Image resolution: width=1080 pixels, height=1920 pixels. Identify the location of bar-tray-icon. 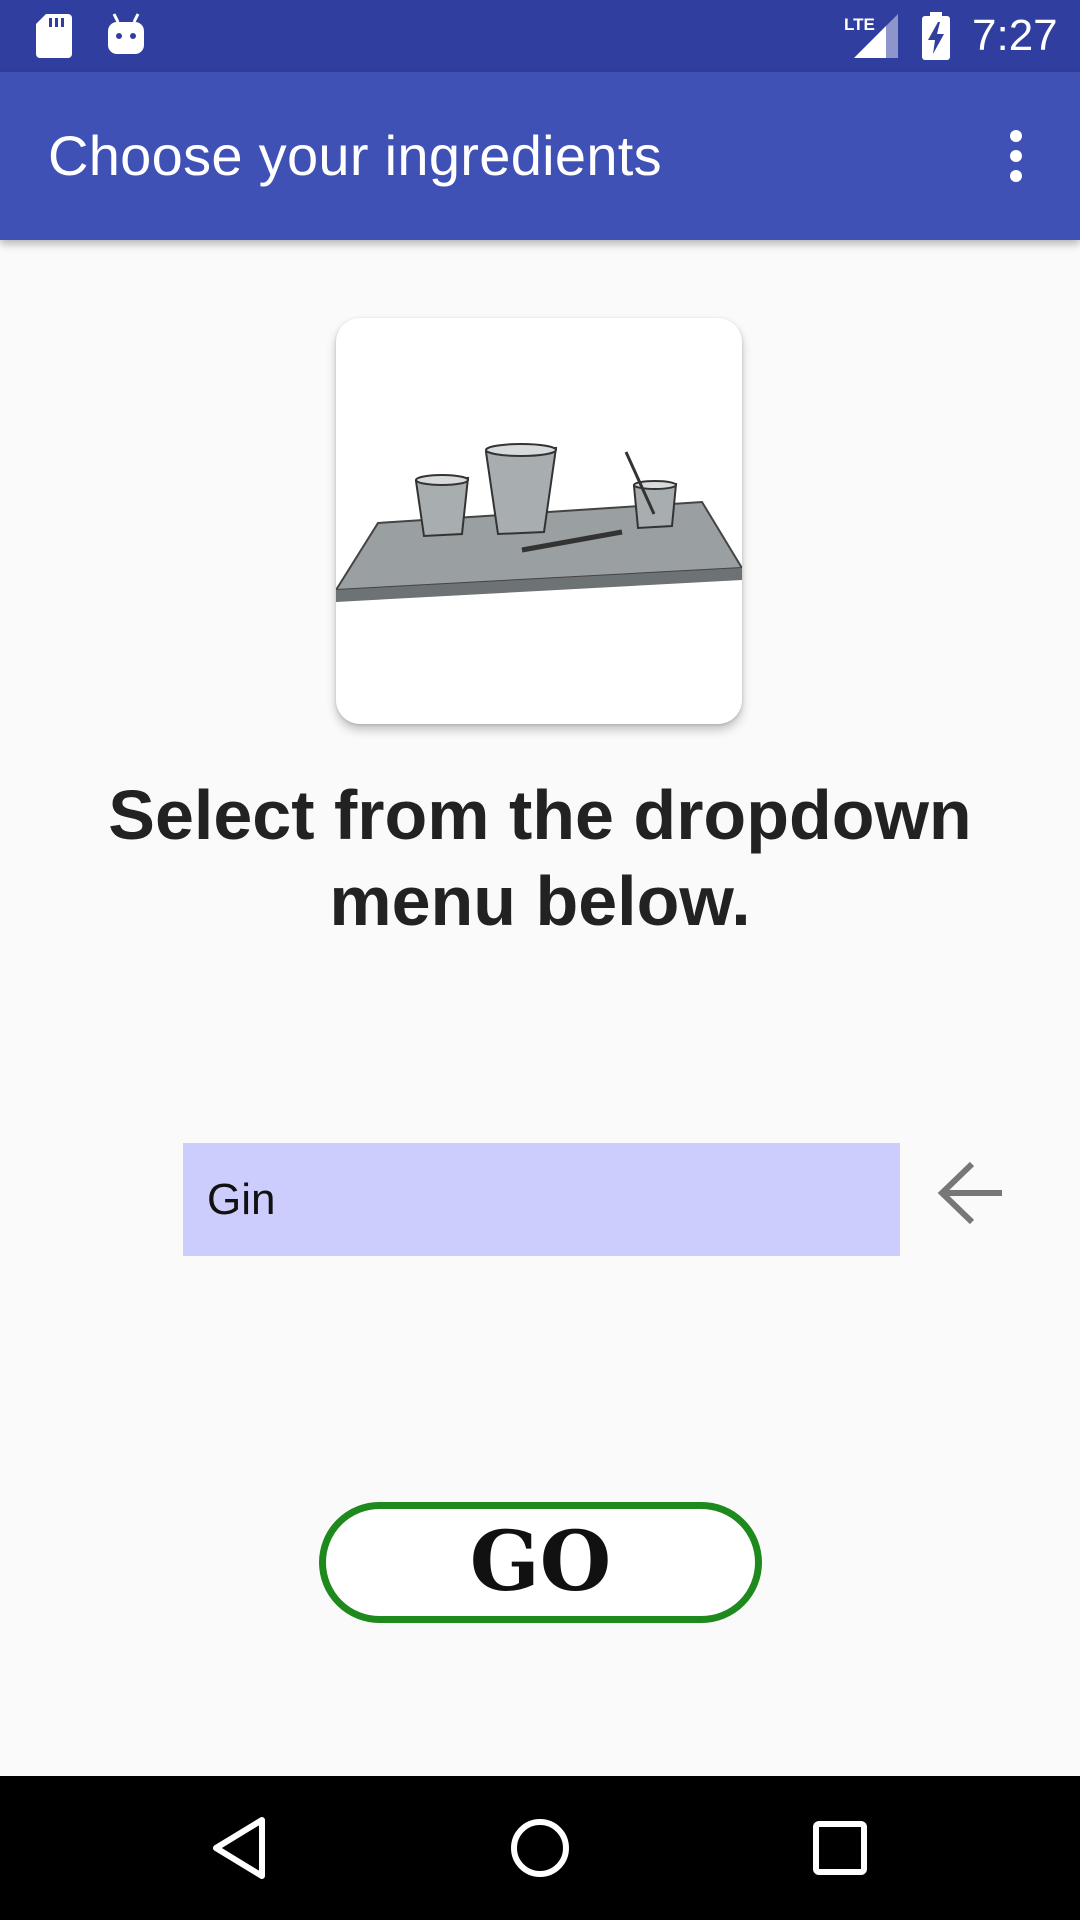
(539, 522).